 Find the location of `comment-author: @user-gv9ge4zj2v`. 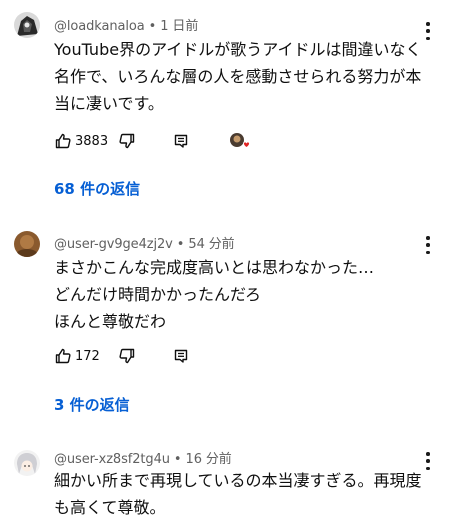

comment-author: @user-gv9ge4zj2v is located at coordinates (113, 244).